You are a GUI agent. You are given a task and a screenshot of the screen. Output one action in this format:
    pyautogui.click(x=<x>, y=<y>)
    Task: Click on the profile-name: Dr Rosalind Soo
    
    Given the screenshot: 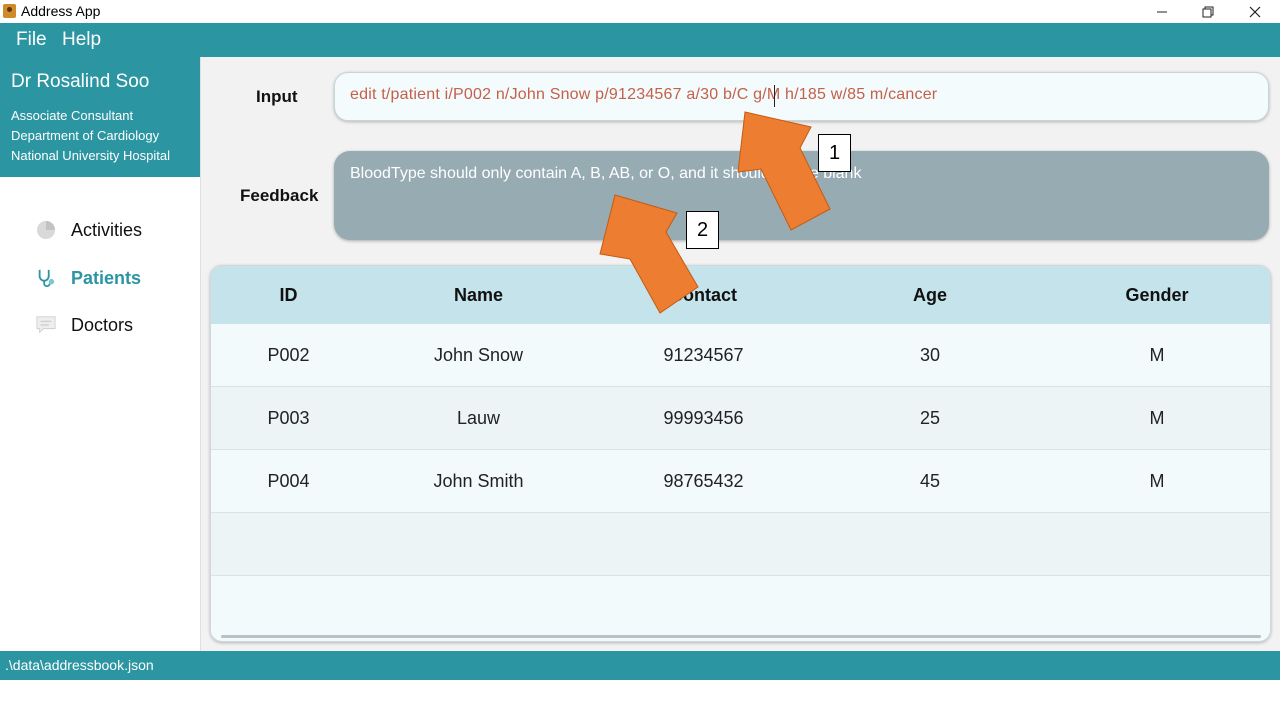 What is the action you would take?
    pyautogui.click(x=80, y=81)
    